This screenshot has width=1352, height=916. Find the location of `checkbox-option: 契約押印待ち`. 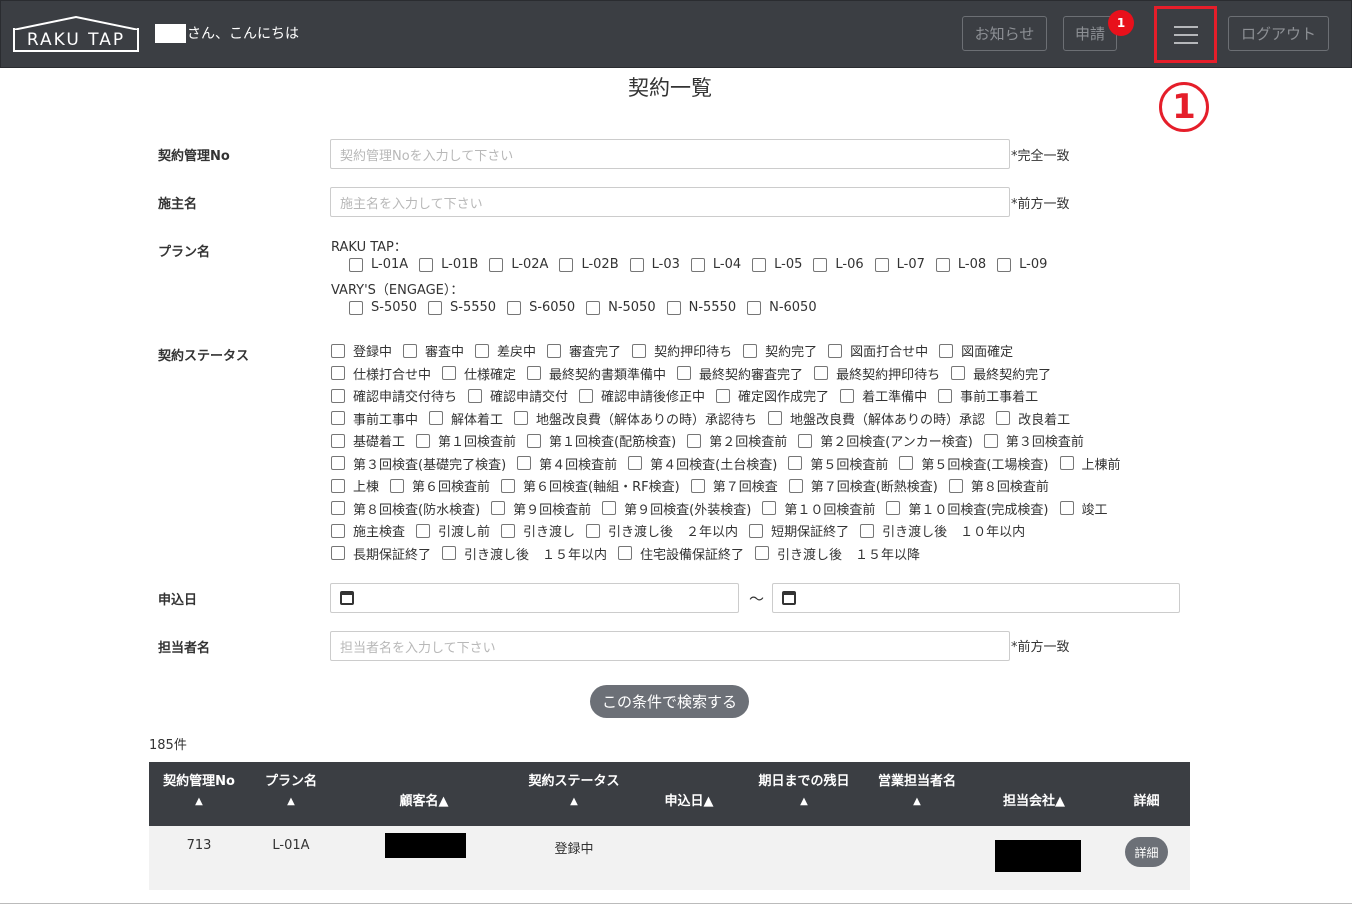

checkbox-option: 契約押印待ち is located at coordinates (682, 350).